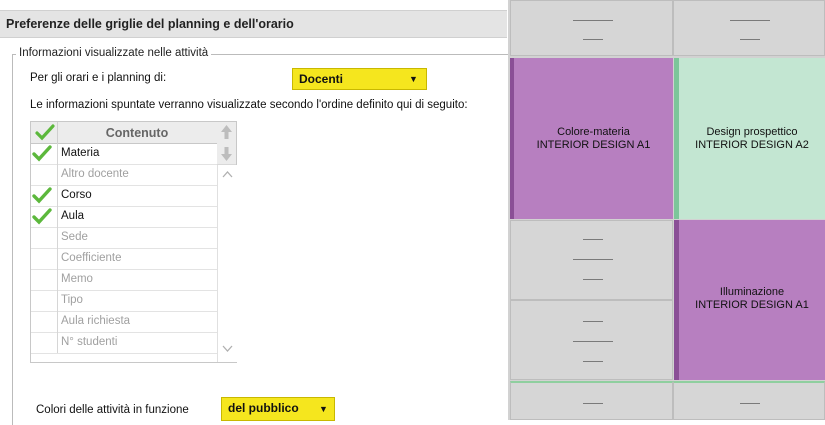  I want to click on colors-dropdown: del pubblico ▼, so click(278, 409).